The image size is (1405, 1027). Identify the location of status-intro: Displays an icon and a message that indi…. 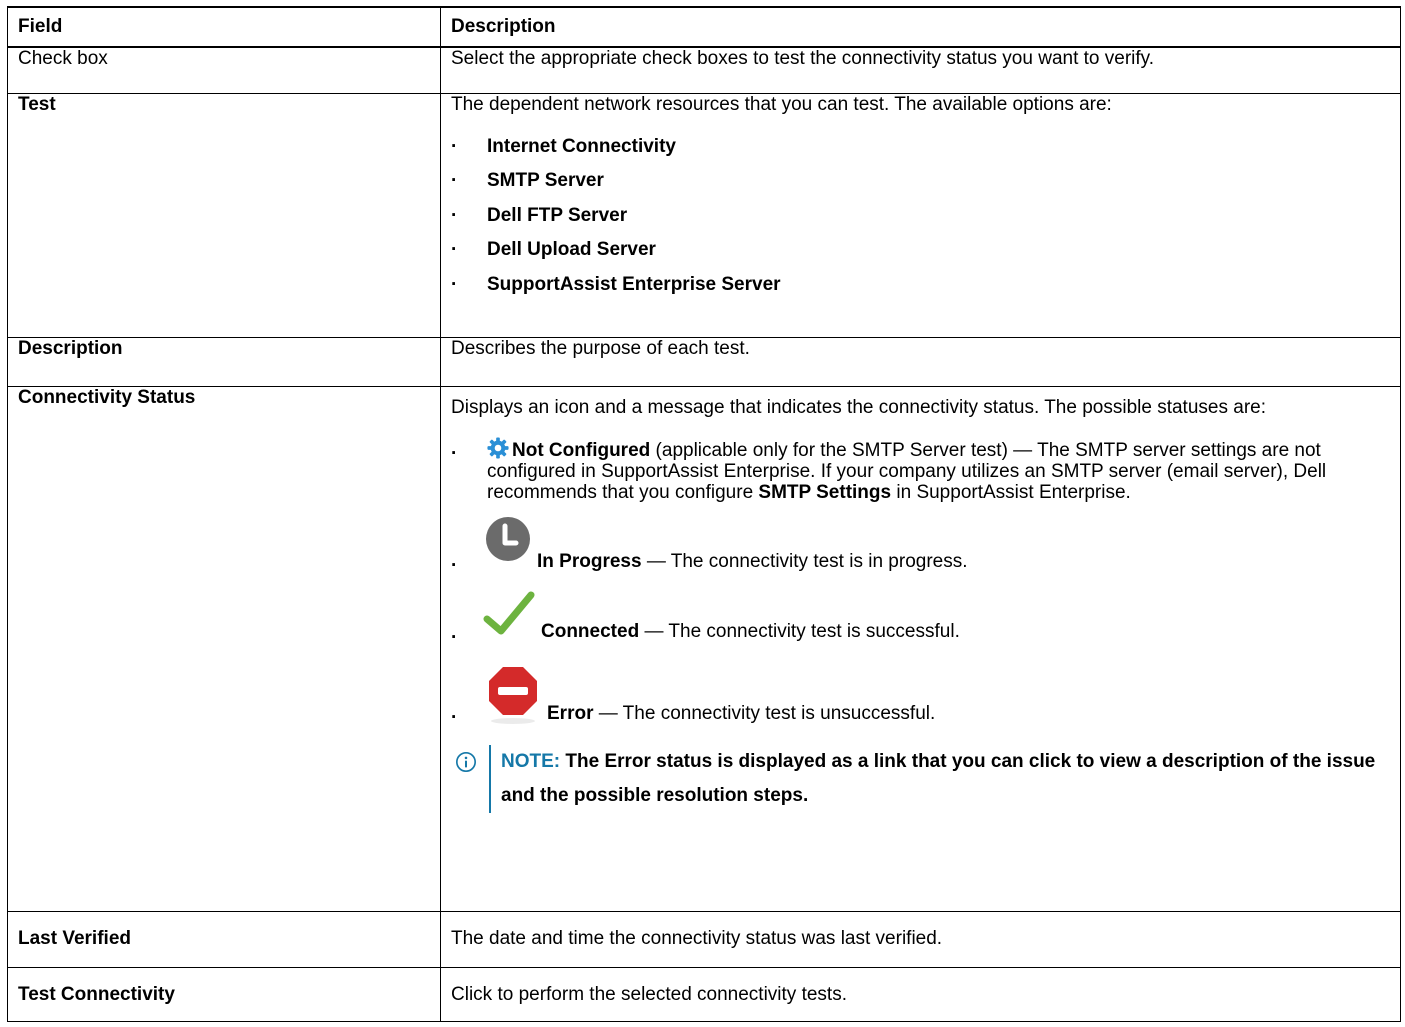
(858, 407).